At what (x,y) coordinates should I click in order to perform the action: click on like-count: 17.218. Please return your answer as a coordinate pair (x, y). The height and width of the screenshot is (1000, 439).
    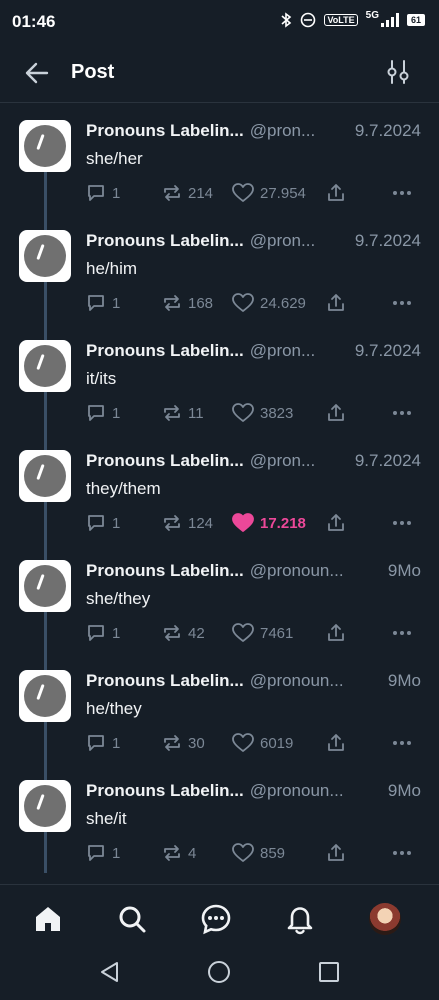
    Looking at the image, I should click on (283, 523).